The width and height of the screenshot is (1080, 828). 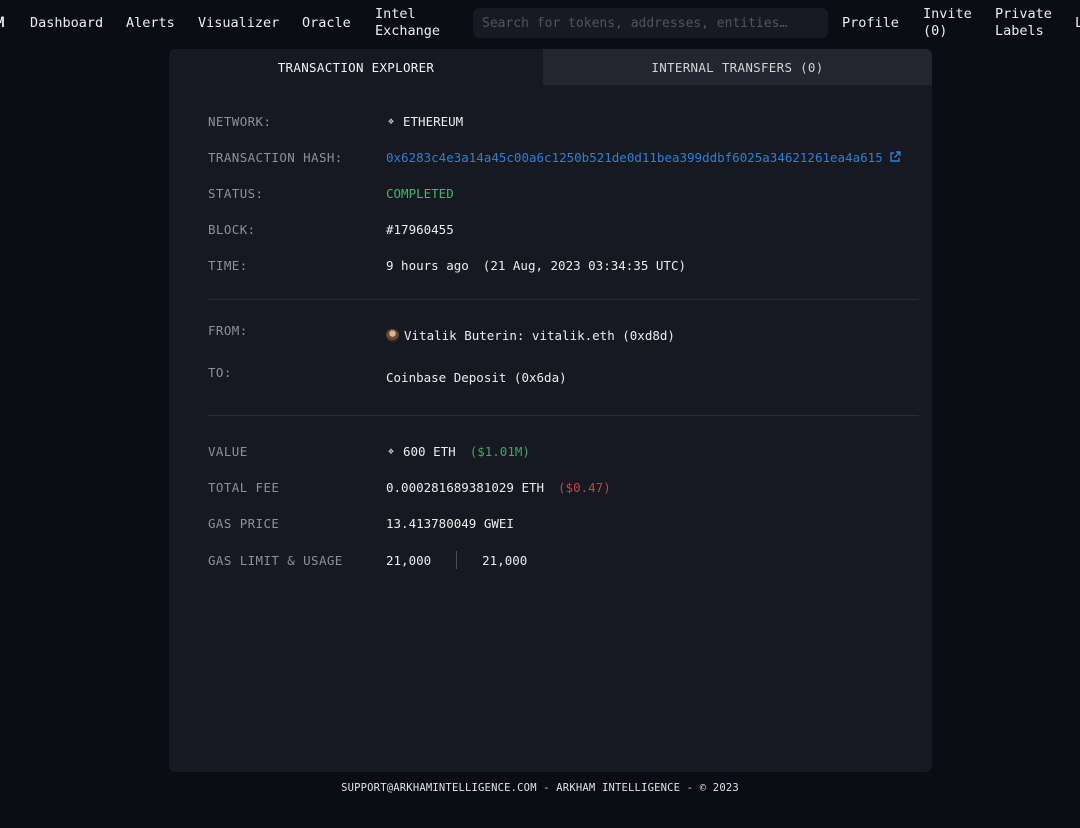 What do you see at coordinates (66, 23) in the screenshot?
I see `nav-dashboard: Dashboard` at bounding box center [66, 23].